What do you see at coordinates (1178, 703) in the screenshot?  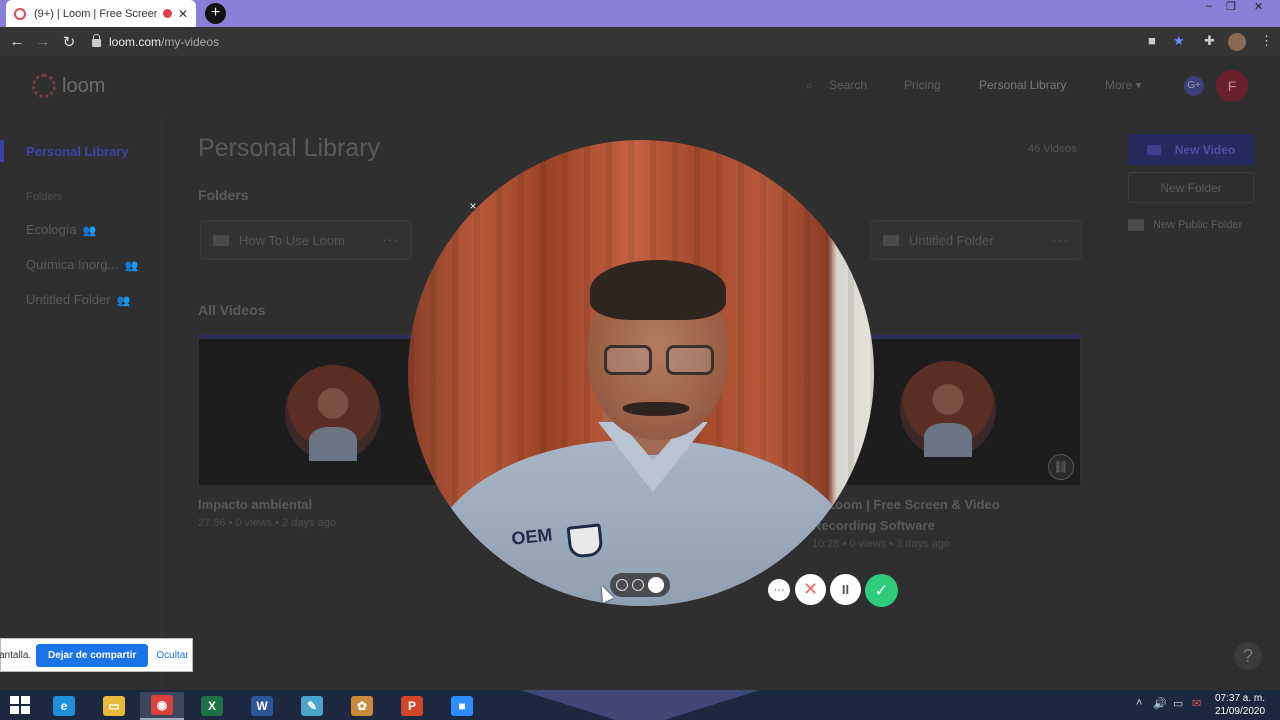 I see `network-icon: ▭` at bounding box center [1178, 703].